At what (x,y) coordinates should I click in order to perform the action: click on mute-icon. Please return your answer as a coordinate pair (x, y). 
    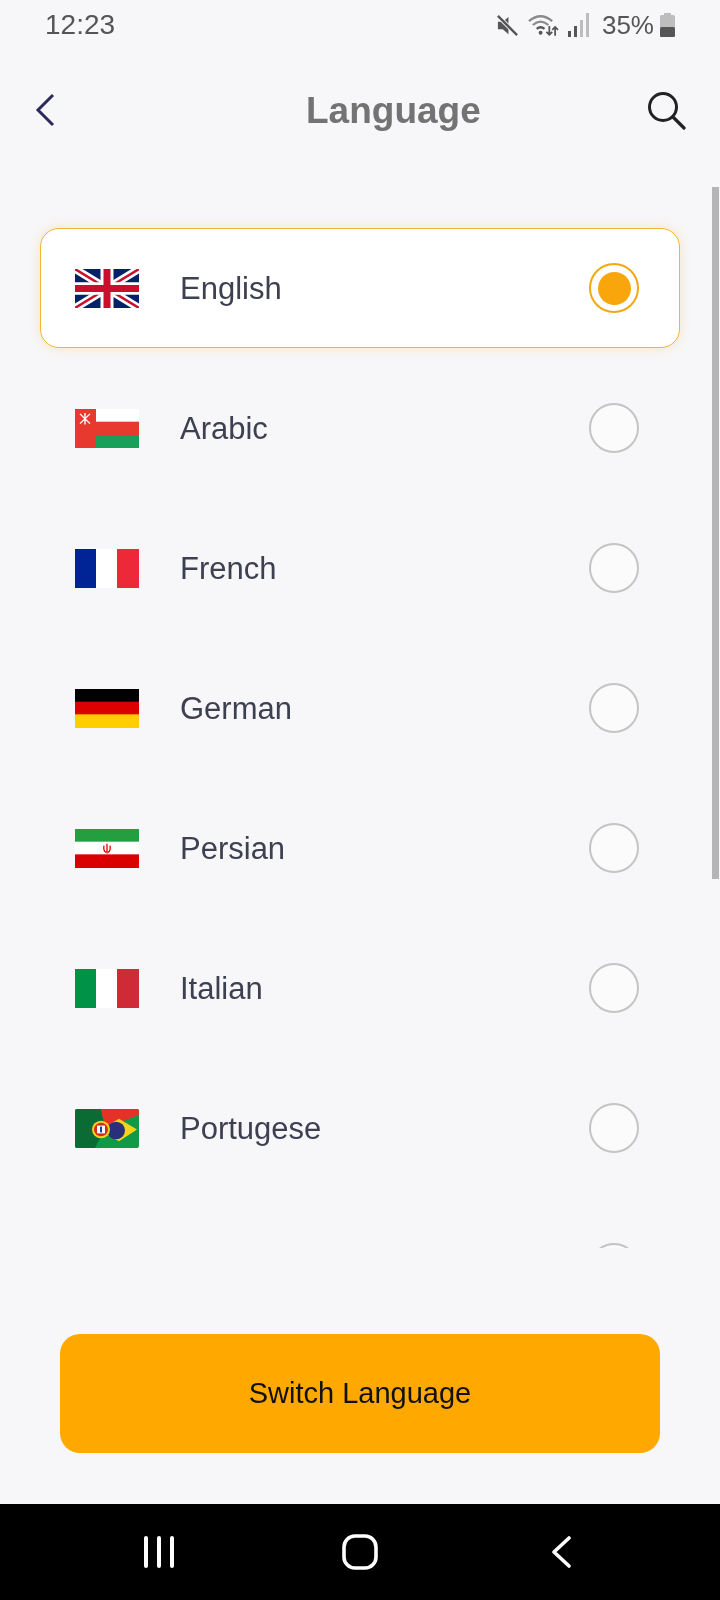
    Looking at the image, I should click on (507, 25).